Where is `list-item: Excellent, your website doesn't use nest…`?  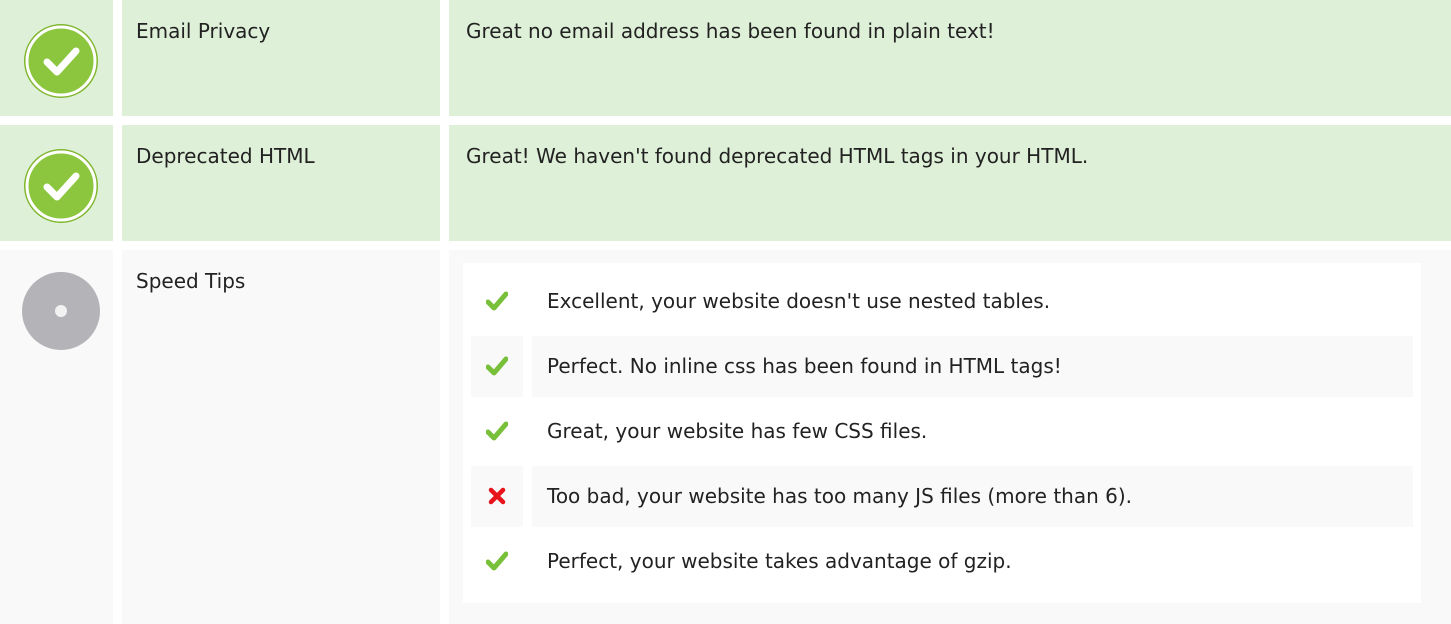 list-item: Excellent, your website doesn't use nest… is located at coordinates (942, 301).